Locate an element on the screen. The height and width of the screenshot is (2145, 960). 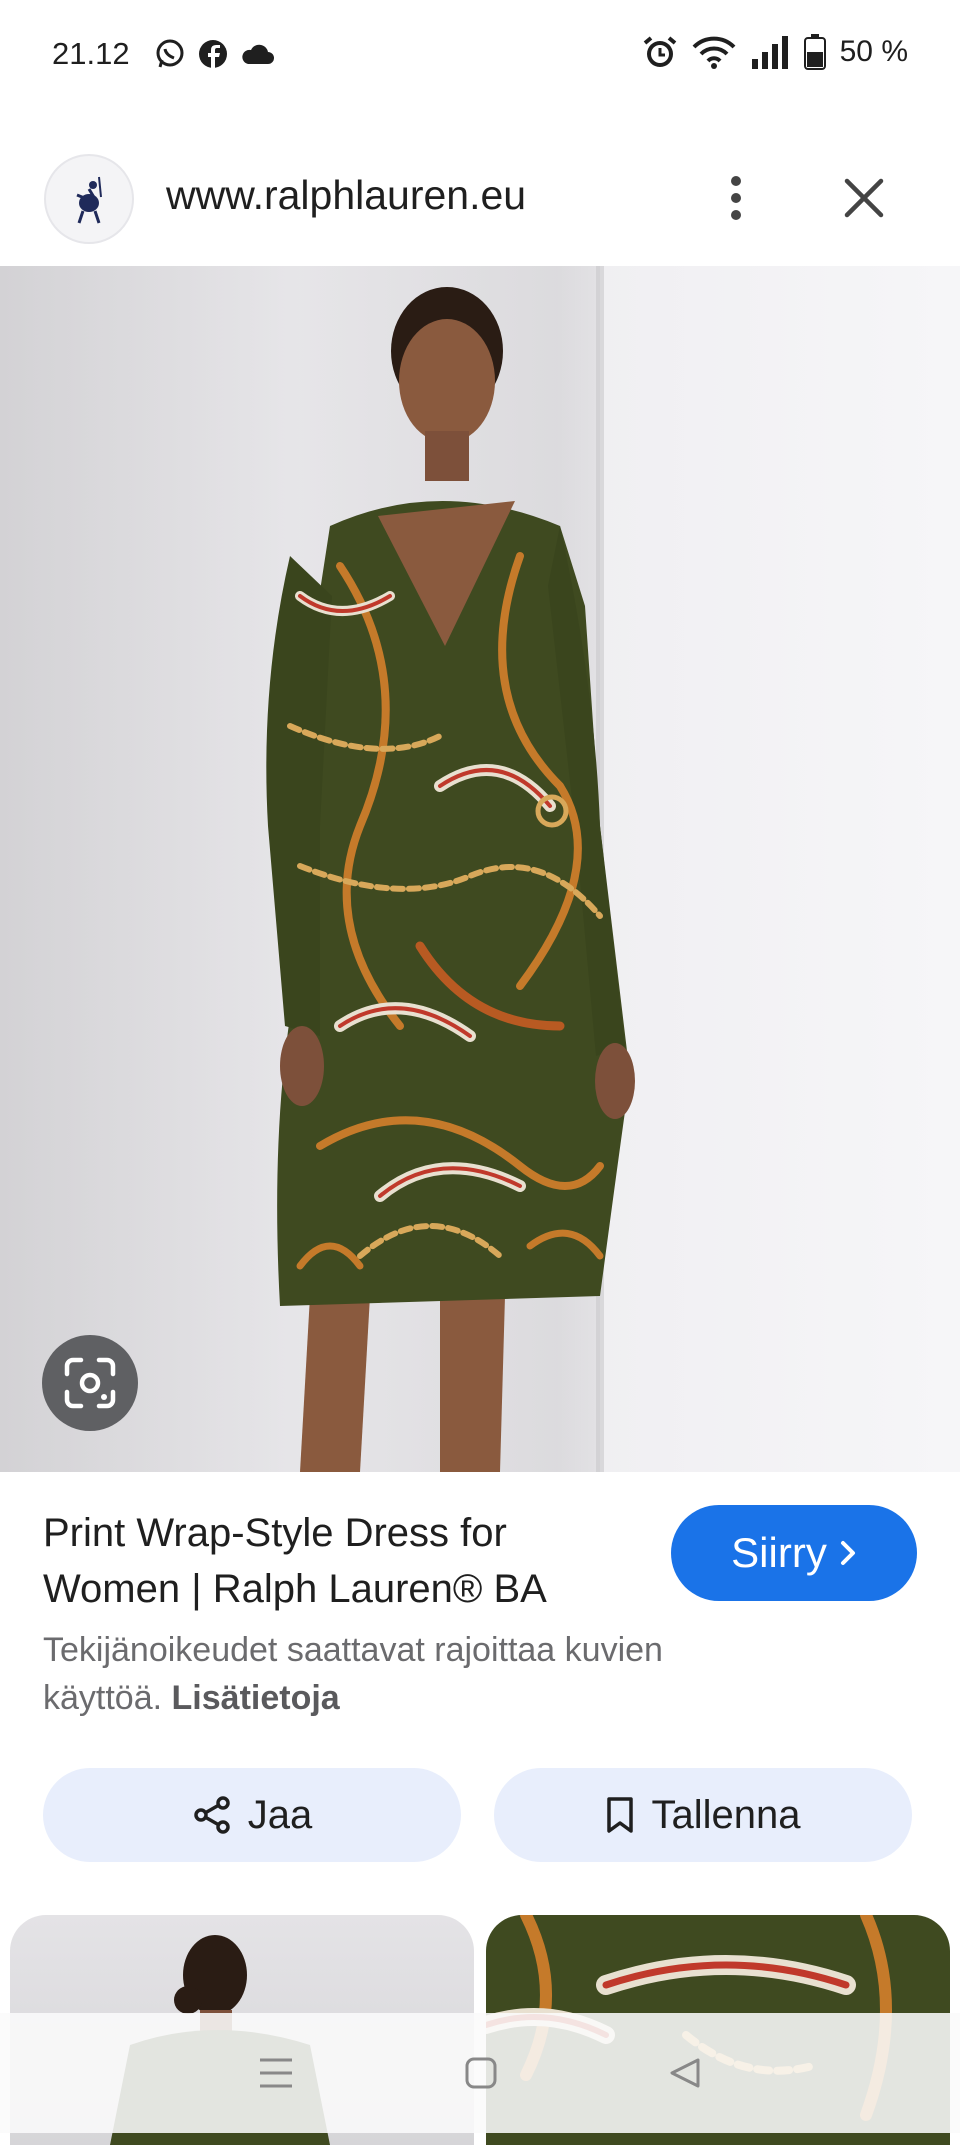
save-label: Tallenna is located at coordinates (726, 1814).